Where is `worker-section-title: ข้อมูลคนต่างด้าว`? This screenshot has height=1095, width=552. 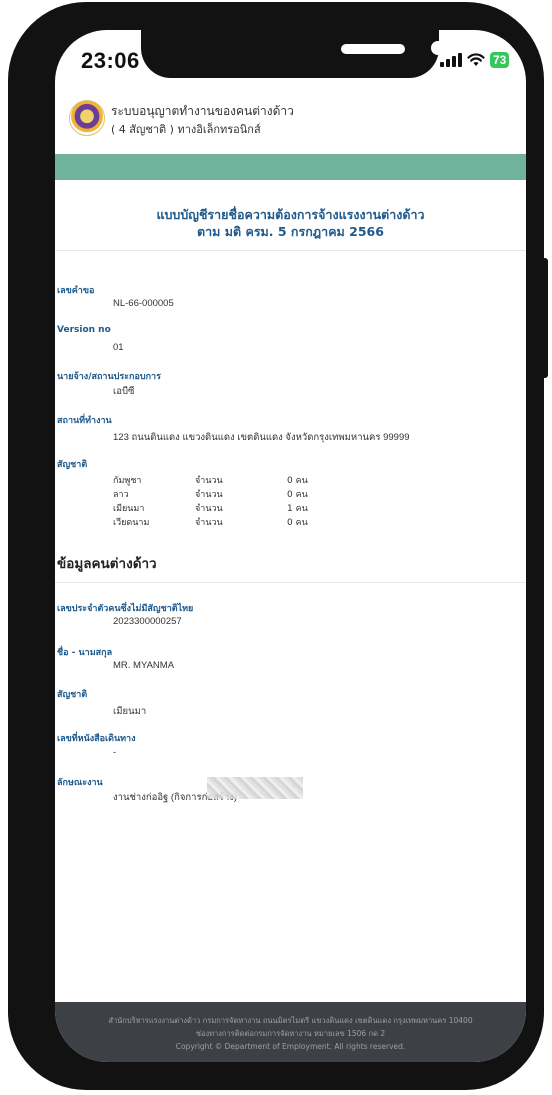 worker-section-title: ข้อมูลคนต่างด้าว is located at coordinates (107, 564).